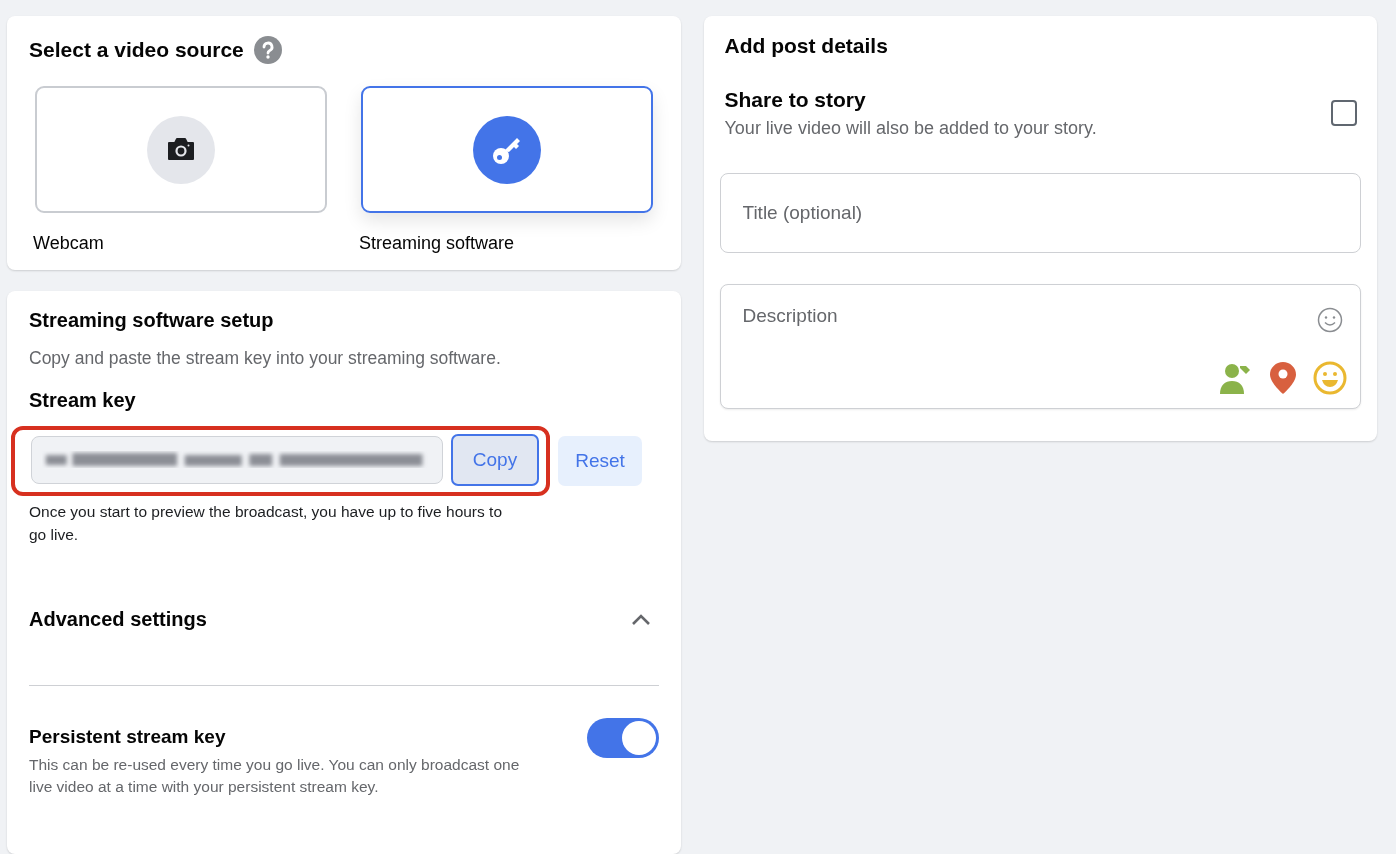 This screenshot has height=854, width=1396. Describe the element at coordinates (1283, 378) in the screenshot. I see `location-pin-icon` at that location.